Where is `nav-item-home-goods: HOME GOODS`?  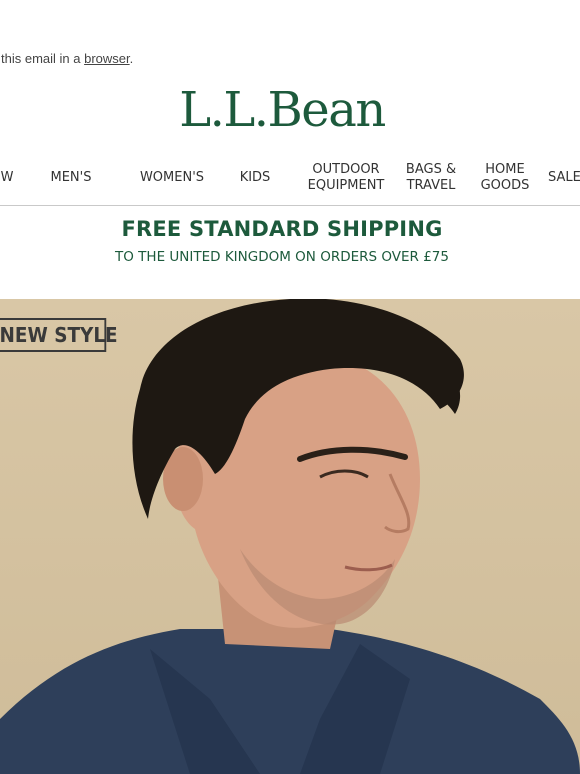
nav-item-home-goods: HOME GOODS is located at coordinates (505, 178).